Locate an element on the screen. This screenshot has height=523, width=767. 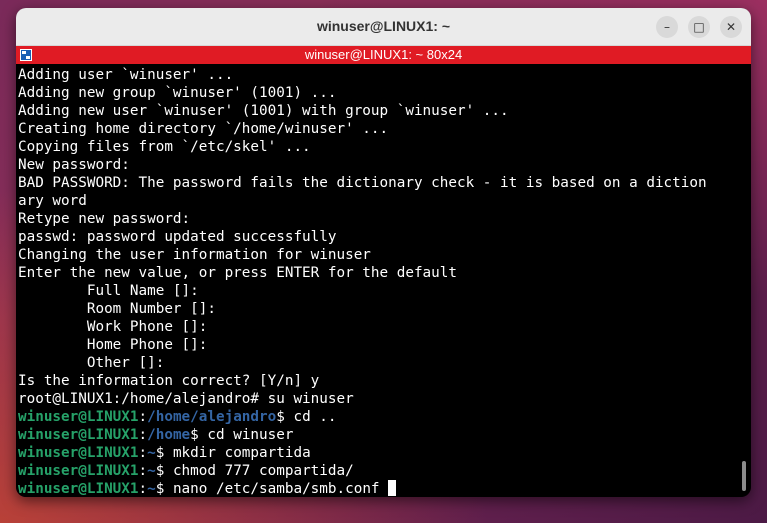
prompt-command: cd winuser is located at coordinates (246, 435).